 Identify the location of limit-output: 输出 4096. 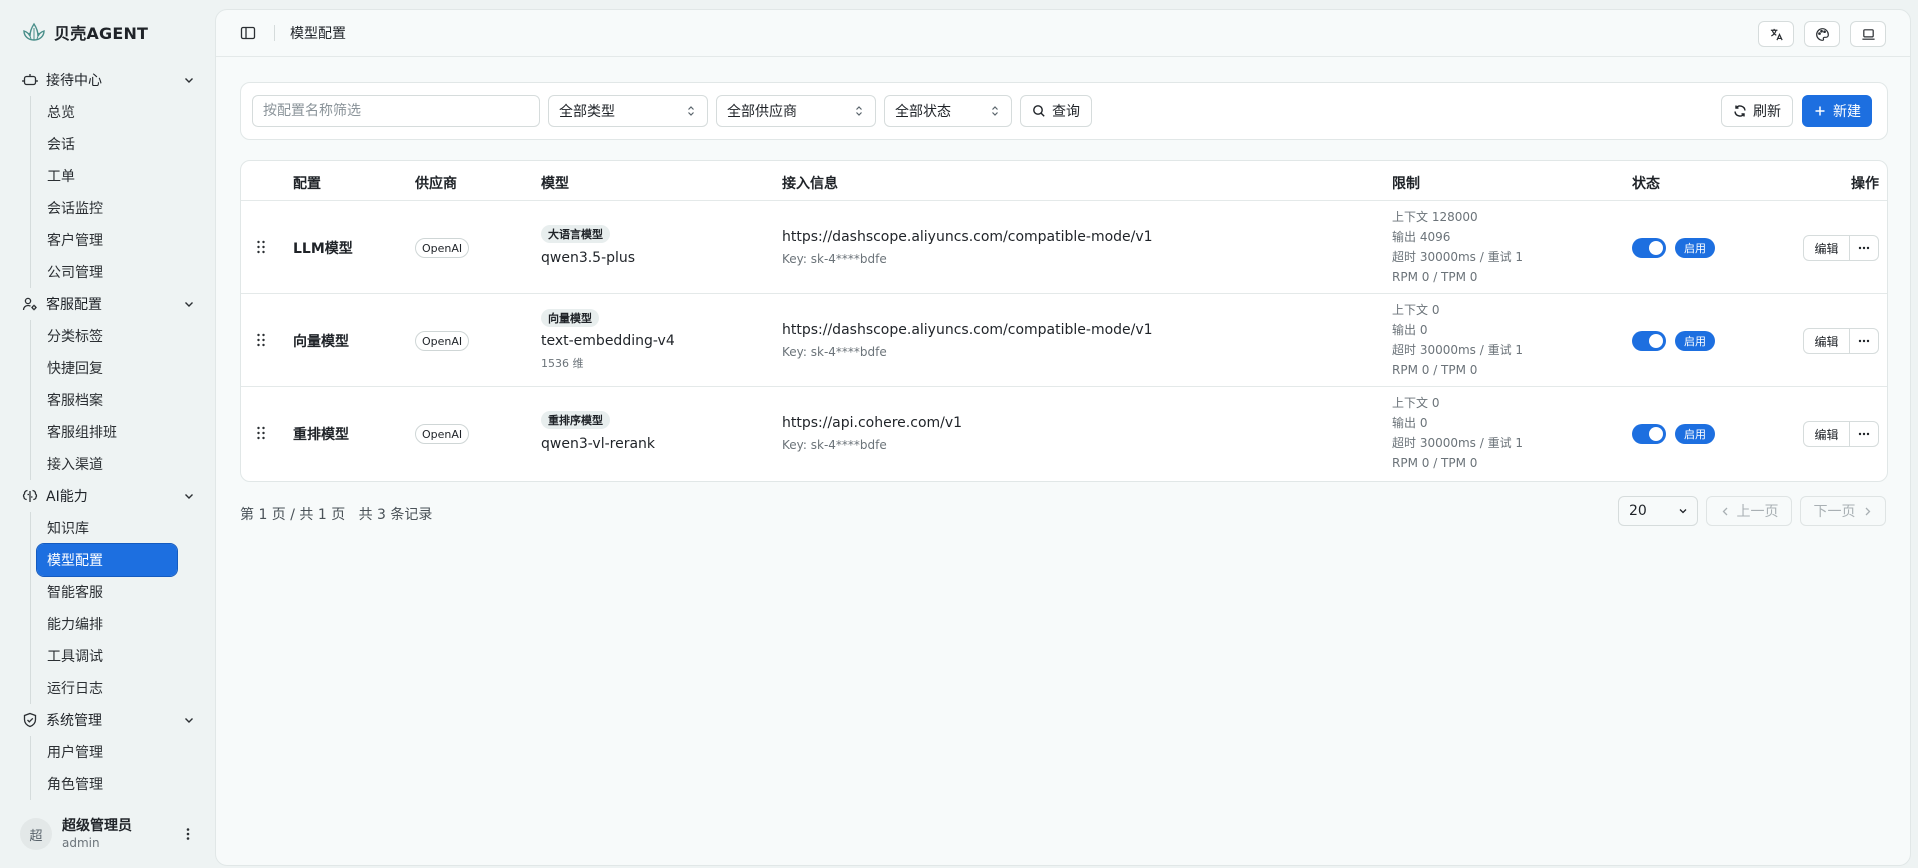
(1421, 237).